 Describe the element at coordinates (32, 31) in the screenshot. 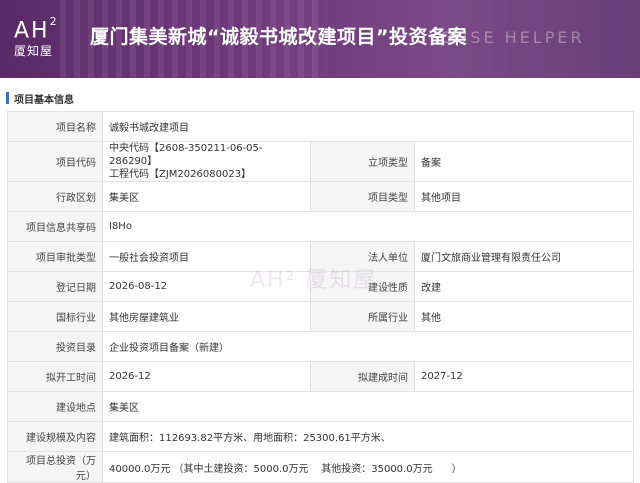

I see `logo-ah: AH` at that location.